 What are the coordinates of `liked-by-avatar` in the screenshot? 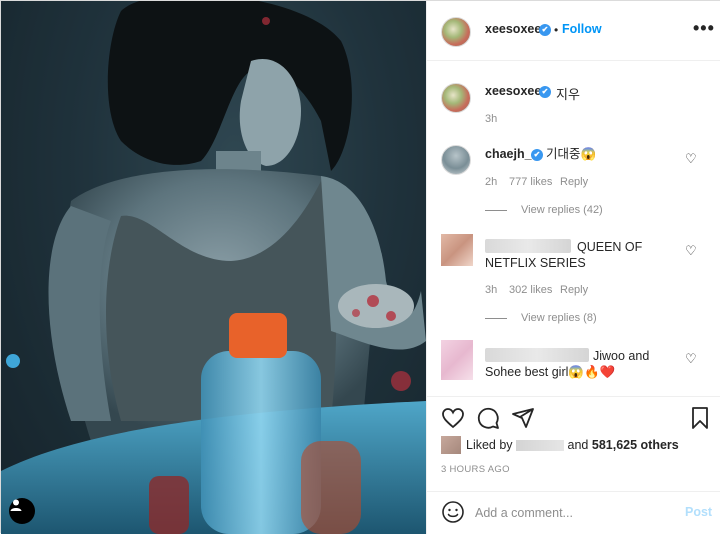 It's located at (451, 445).